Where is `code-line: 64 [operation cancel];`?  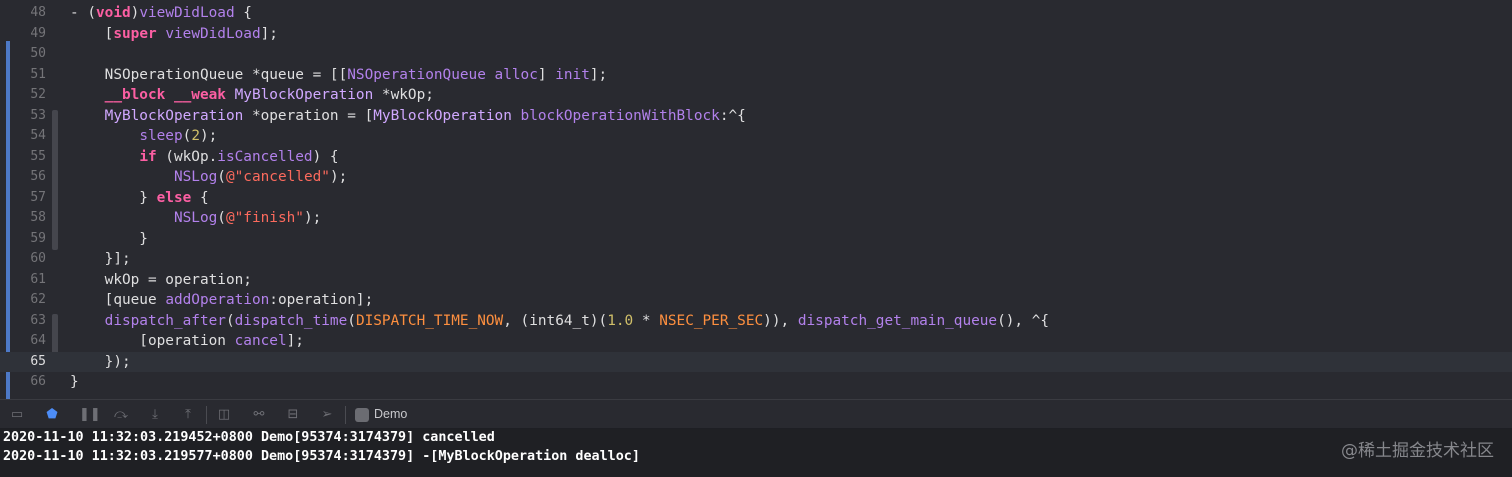
code-line: 64 [operation cancel]; is located at coordinates (756, 341).